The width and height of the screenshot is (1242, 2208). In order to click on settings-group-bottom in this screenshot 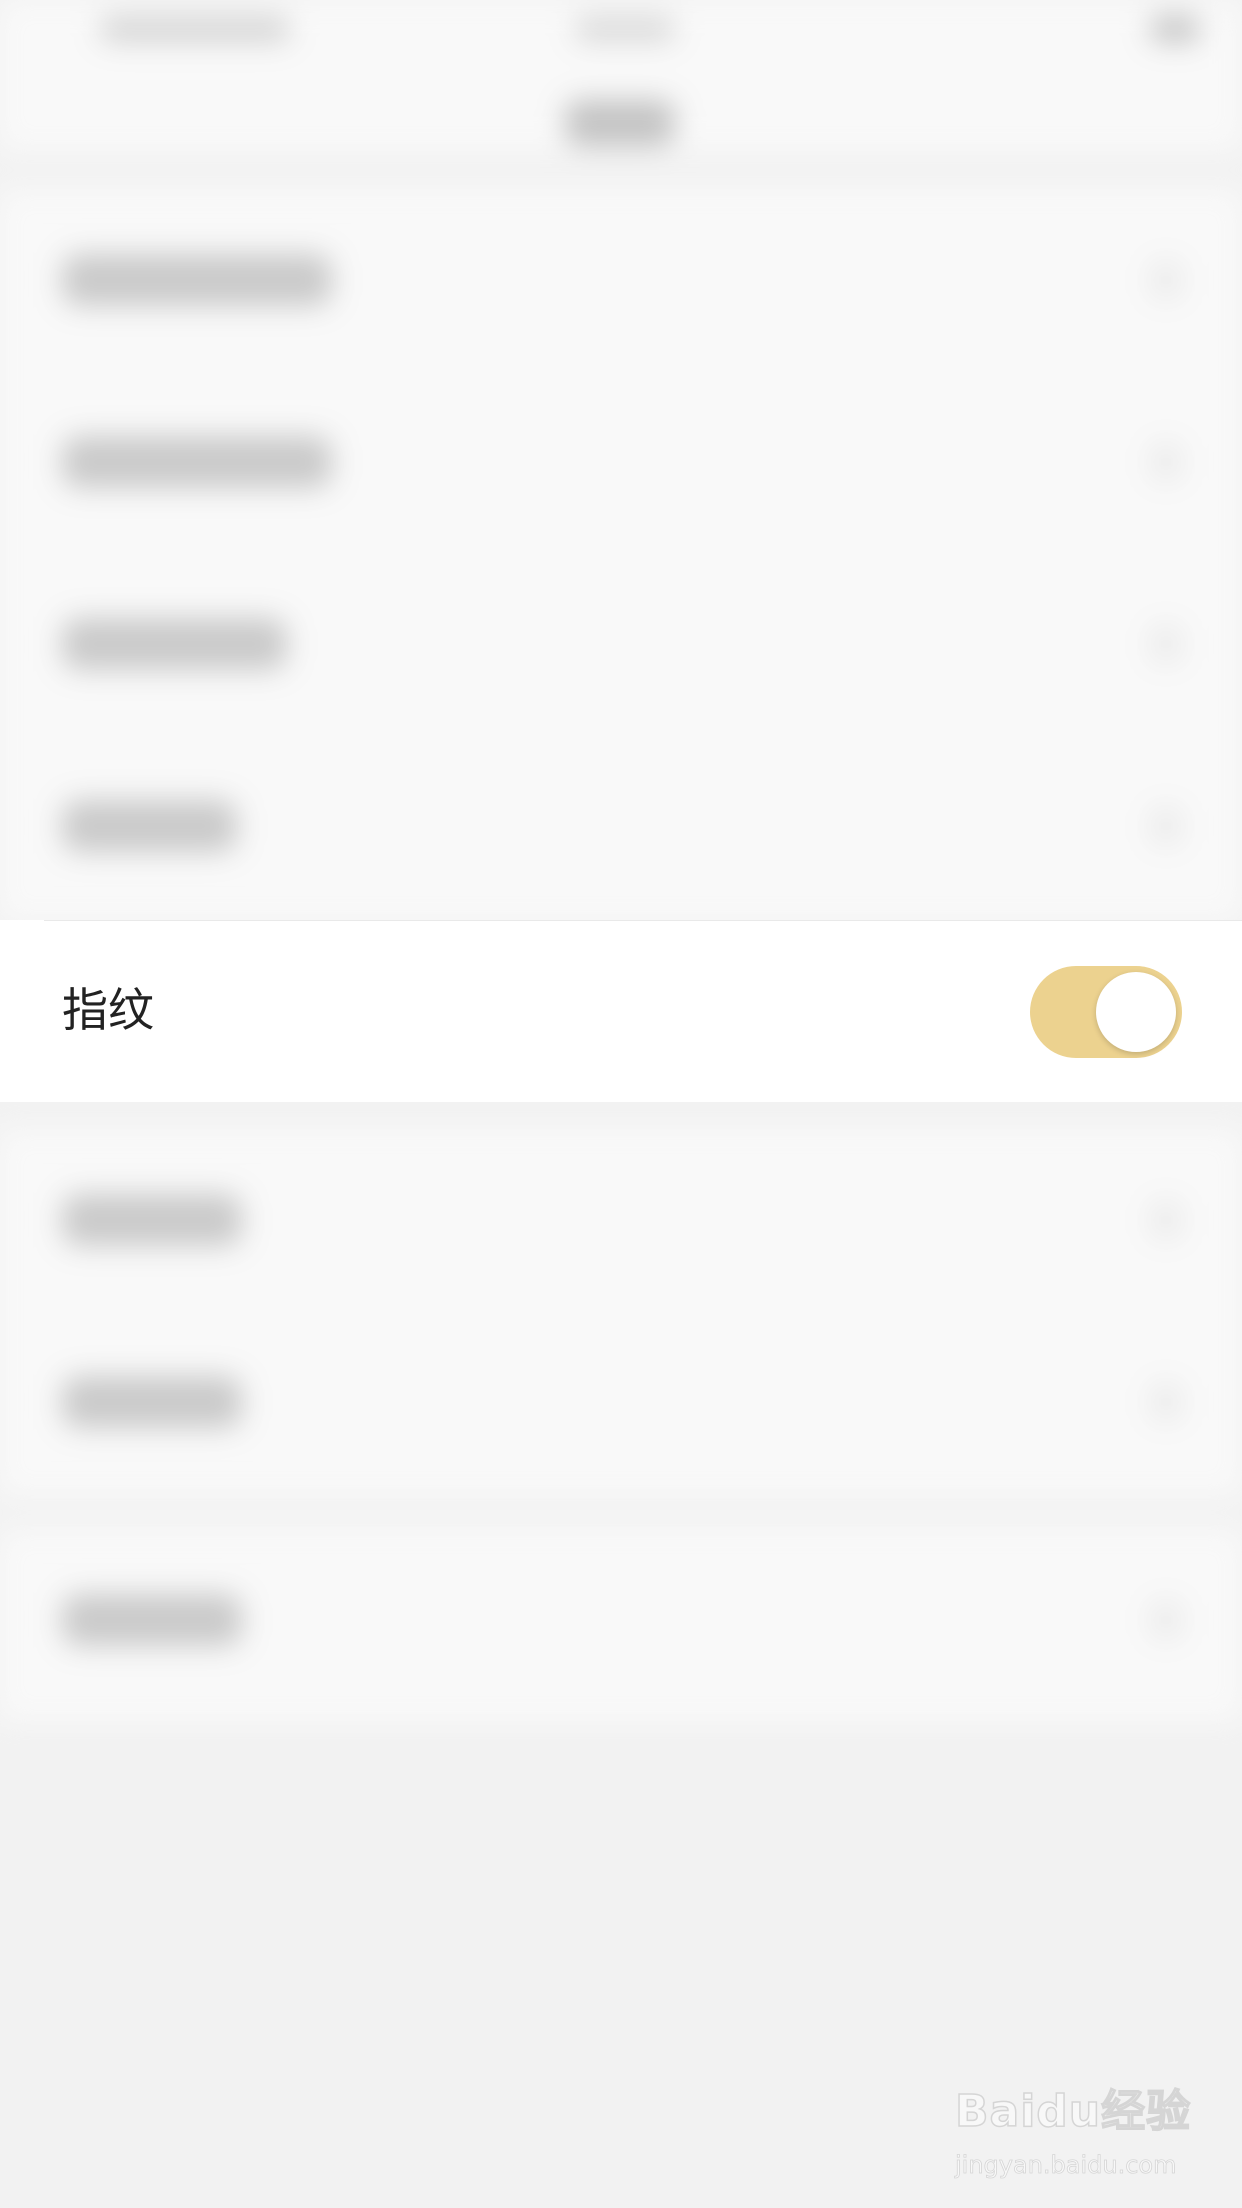, I will do `click(621, 1625)`.